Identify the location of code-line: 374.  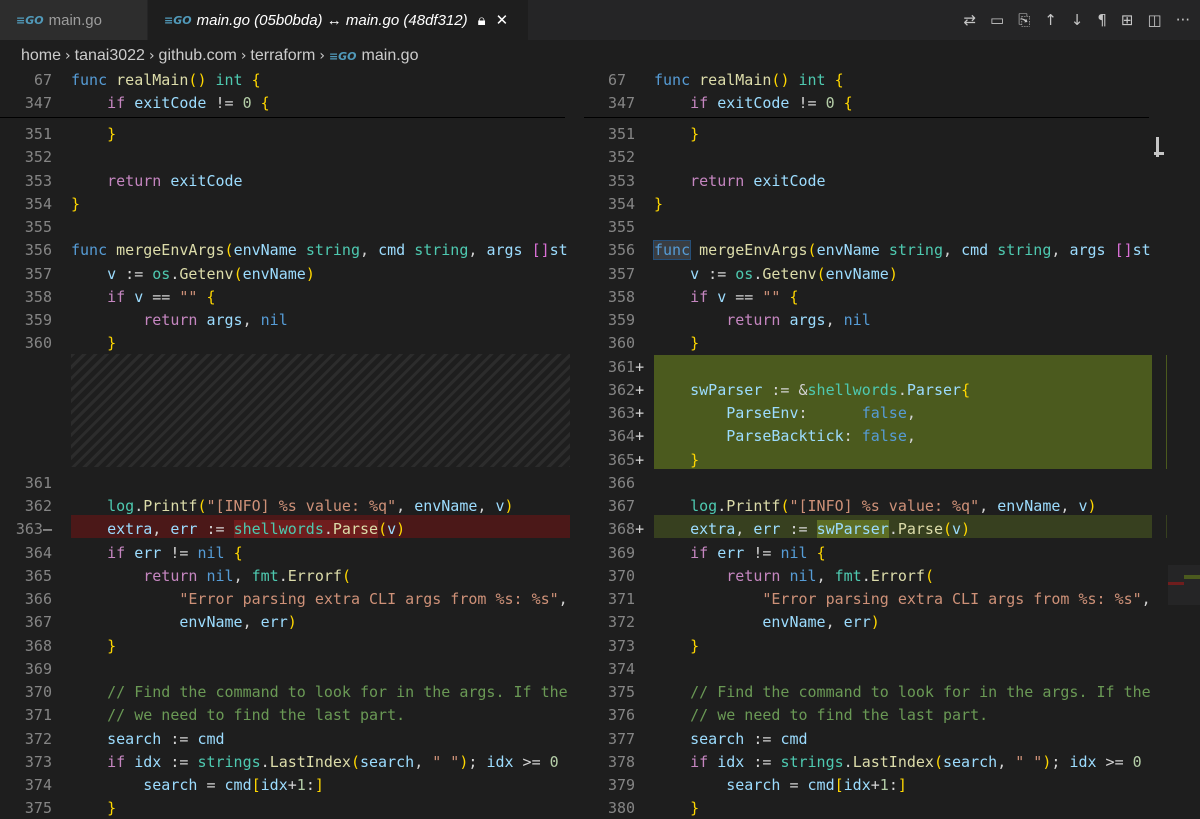
(892, 669).